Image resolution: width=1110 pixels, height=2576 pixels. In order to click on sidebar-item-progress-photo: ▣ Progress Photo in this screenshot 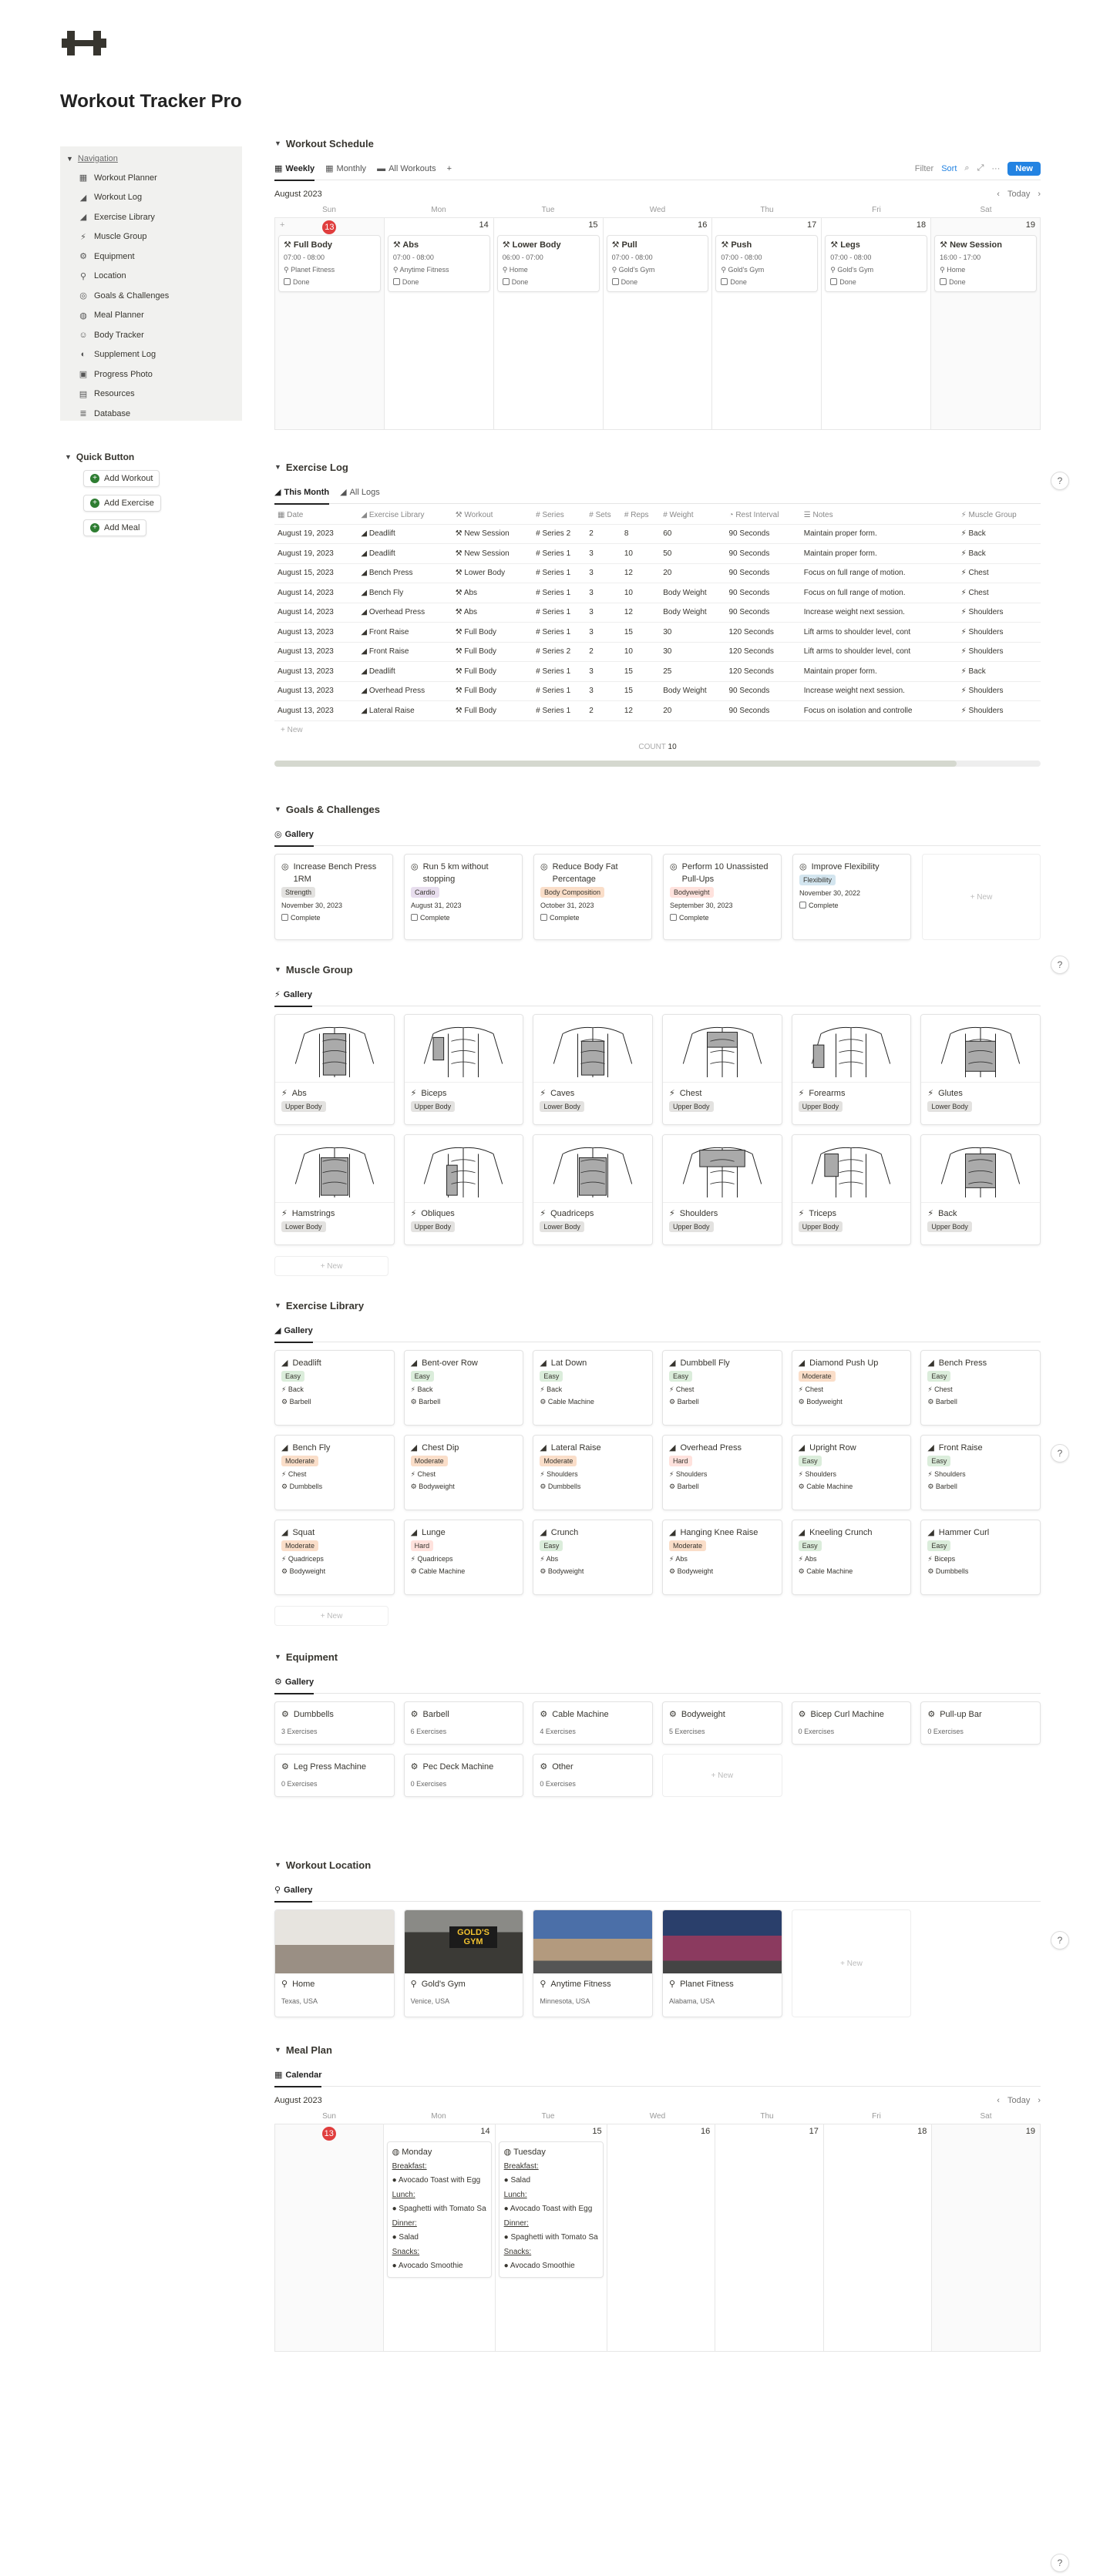, I will do `click(151, 374)`.